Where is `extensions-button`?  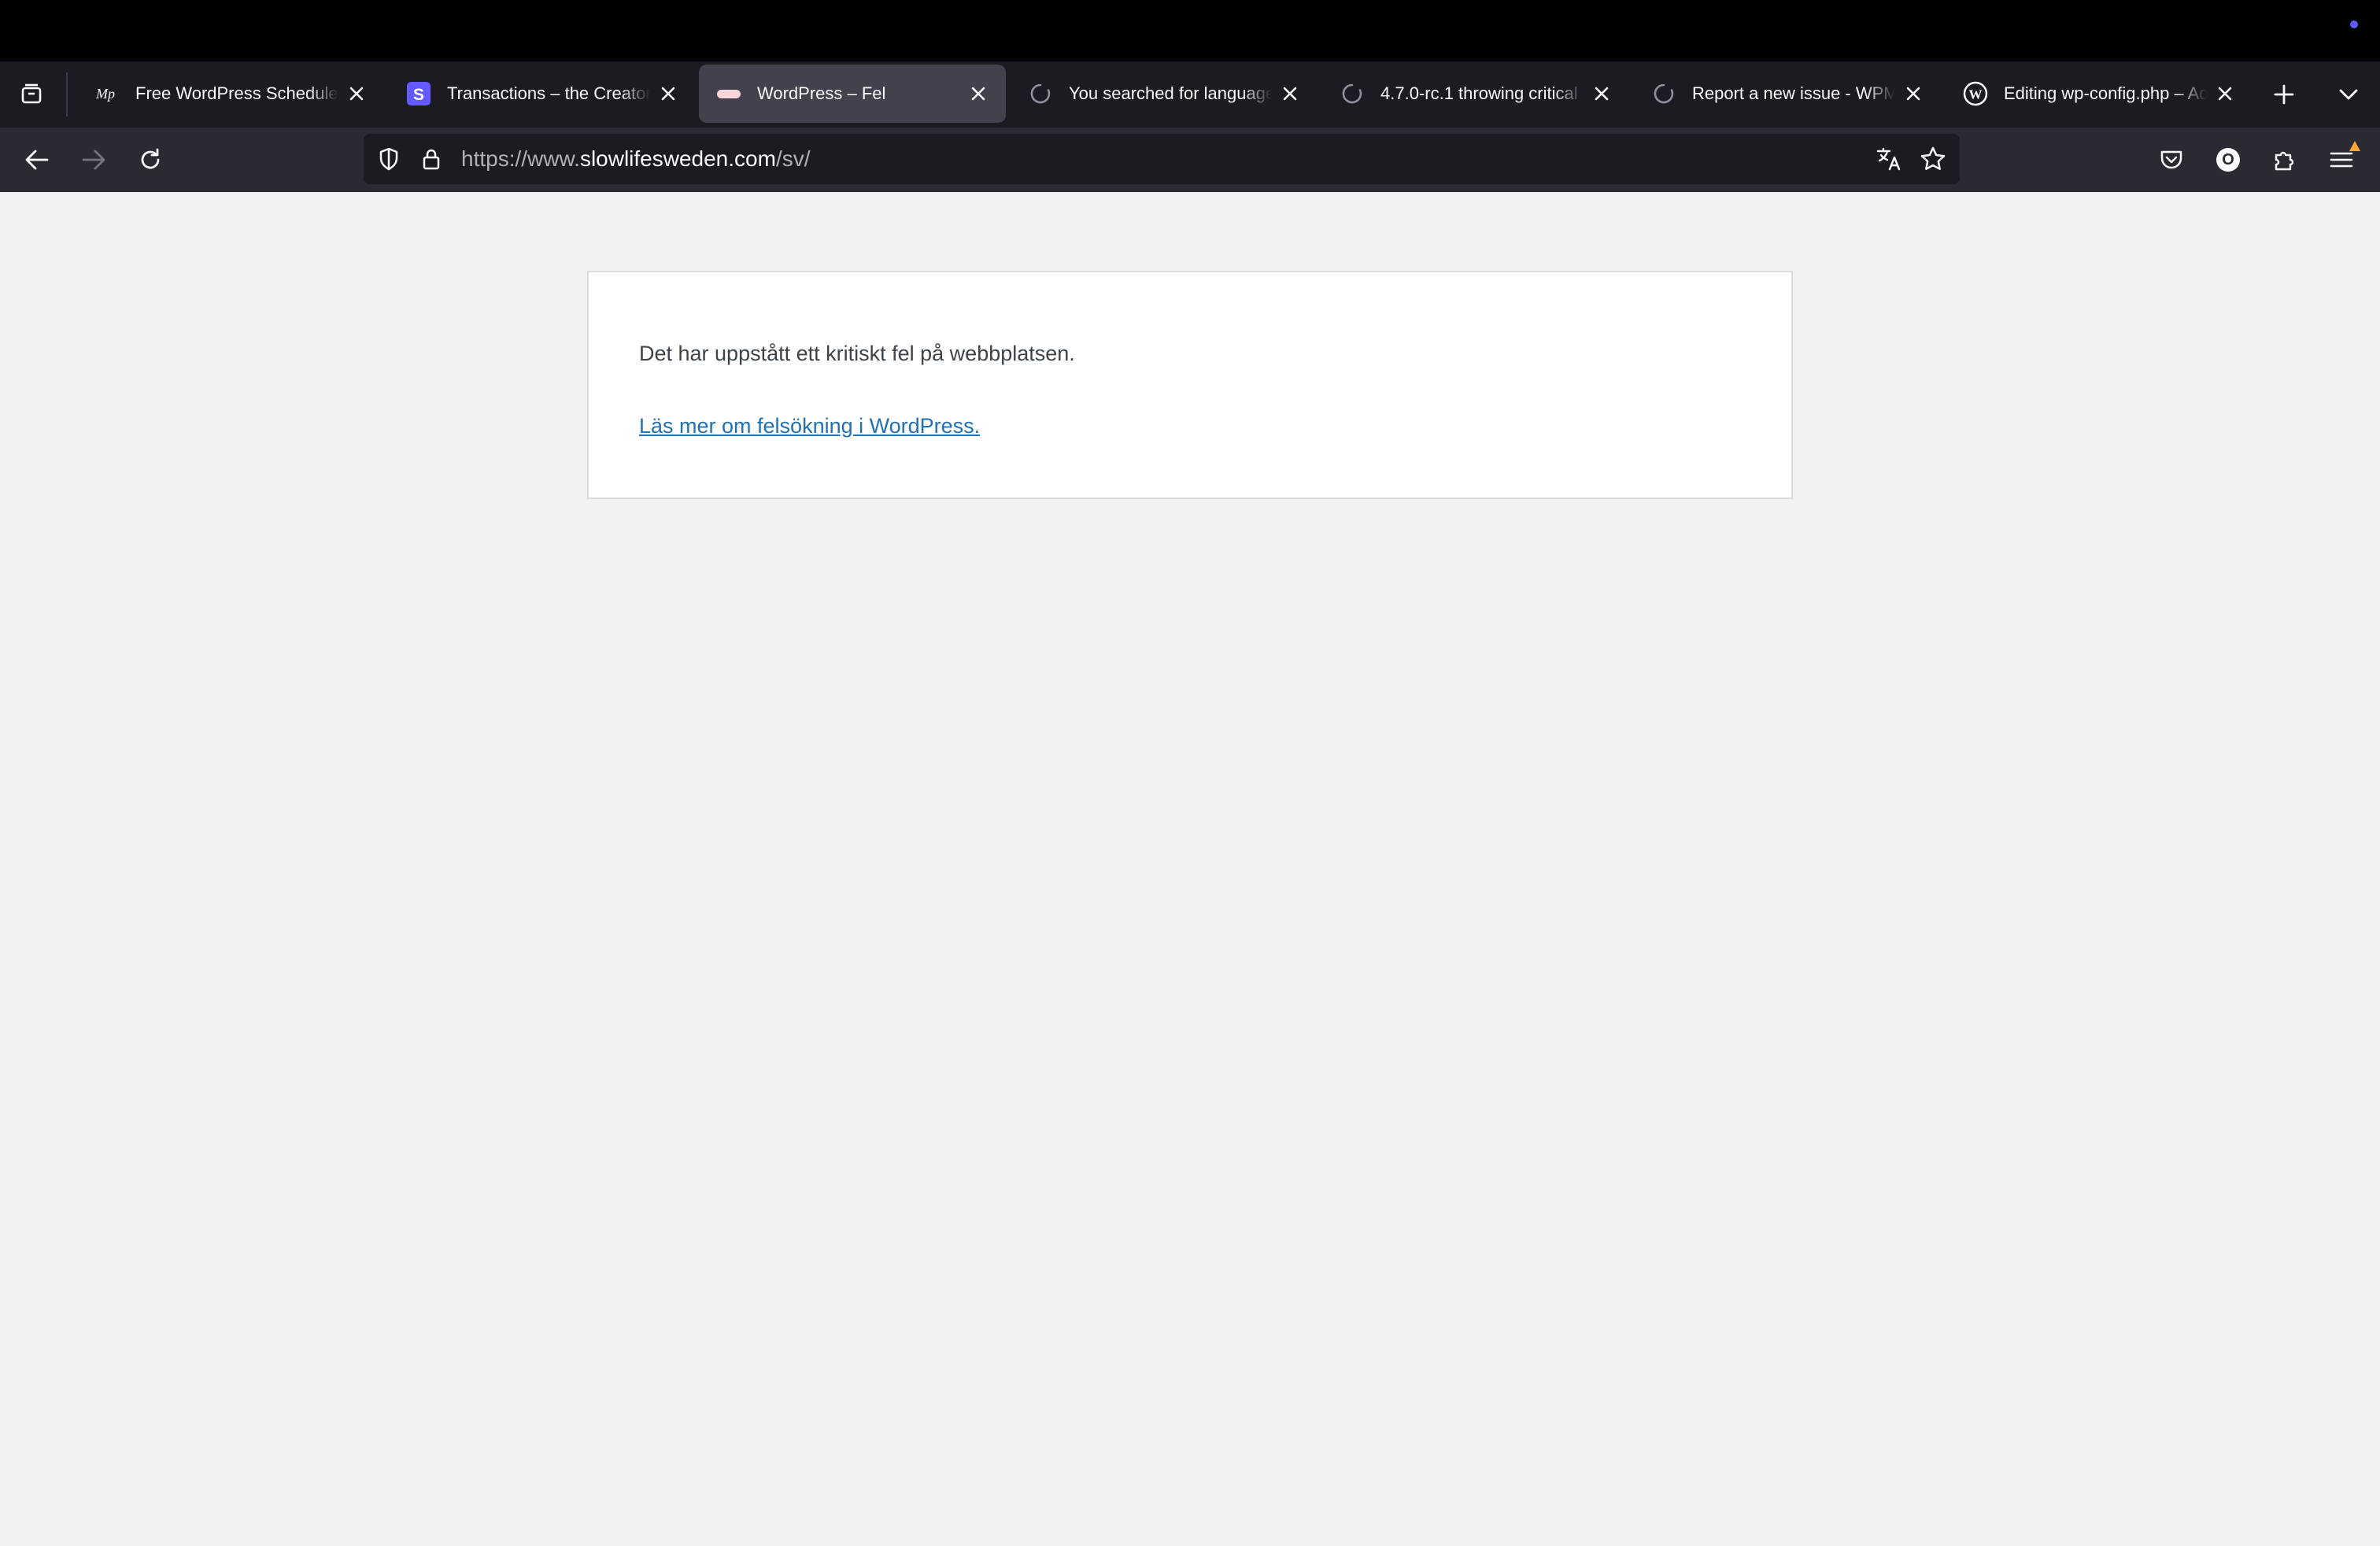 extensions-button is located at coordinates (2285, 160).